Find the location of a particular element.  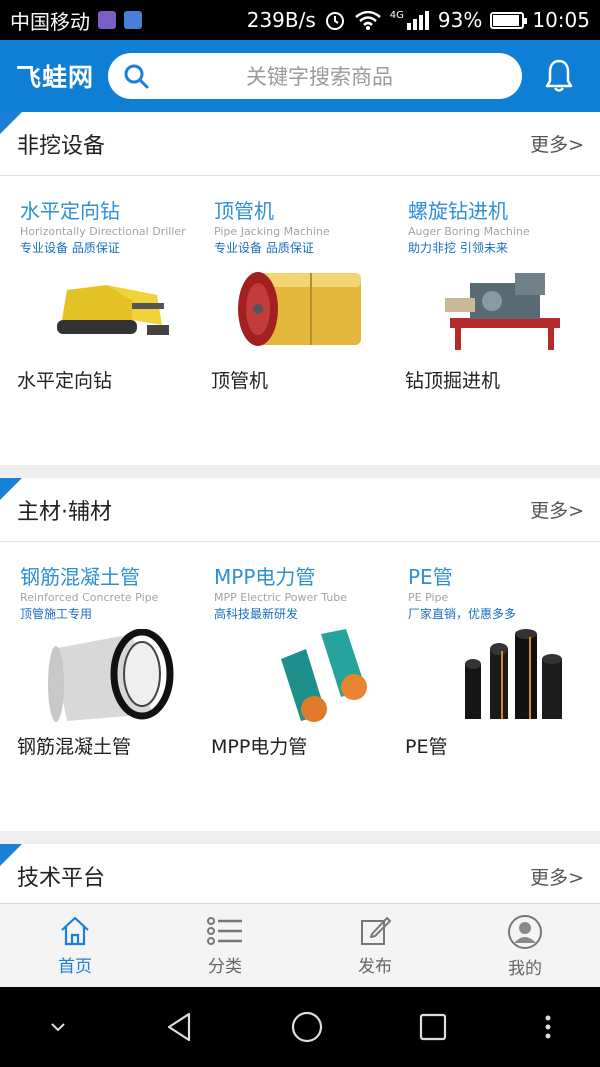

card-title: PE管 is located at coordinates (430, 577).